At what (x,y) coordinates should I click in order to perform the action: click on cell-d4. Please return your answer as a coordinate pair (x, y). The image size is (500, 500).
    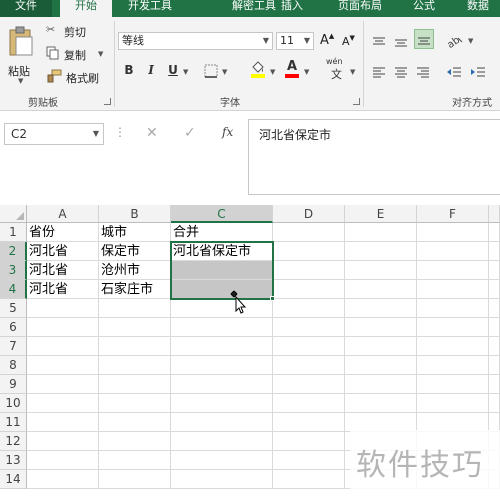
    Looking at the image, I should click on (309, 289).